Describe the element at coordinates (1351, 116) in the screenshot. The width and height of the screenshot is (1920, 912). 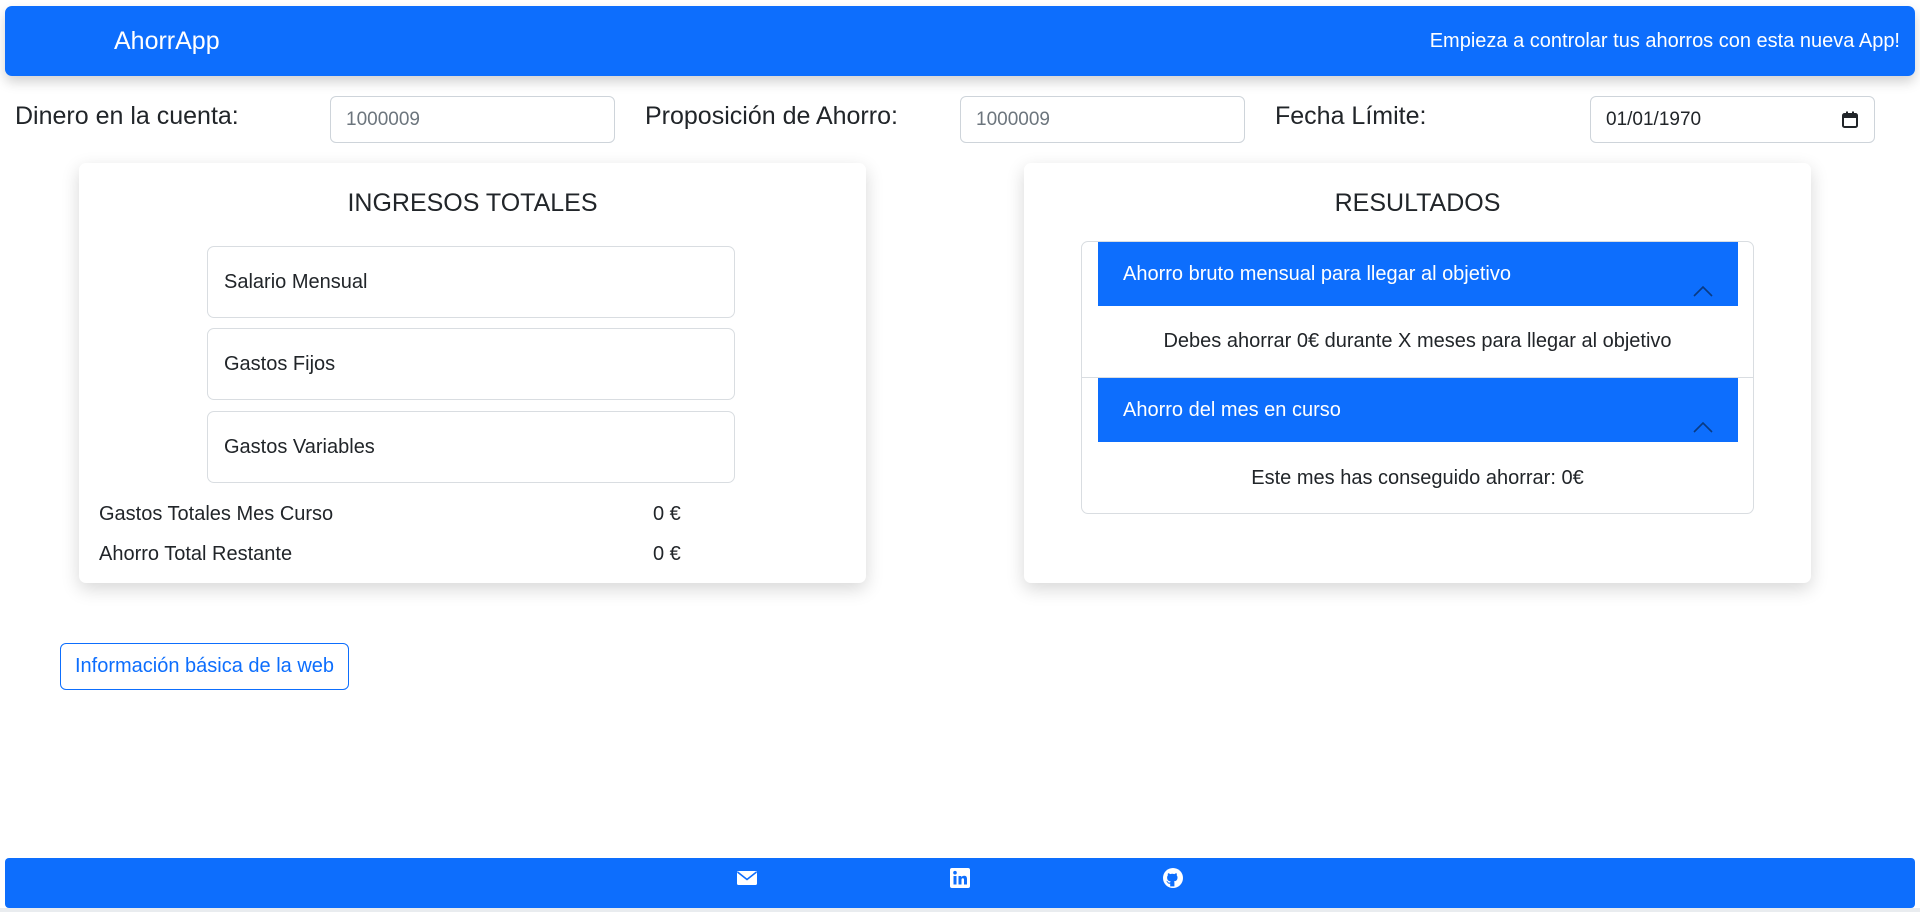
I see `deadline-label: Fecha Límite:` at that location.